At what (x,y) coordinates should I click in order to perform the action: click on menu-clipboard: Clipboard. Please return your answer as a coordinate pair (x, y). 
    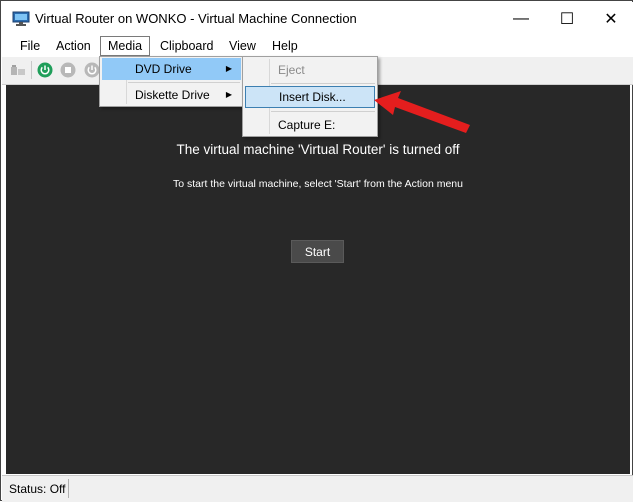
    Looking at the image, I should click on (187, 46).